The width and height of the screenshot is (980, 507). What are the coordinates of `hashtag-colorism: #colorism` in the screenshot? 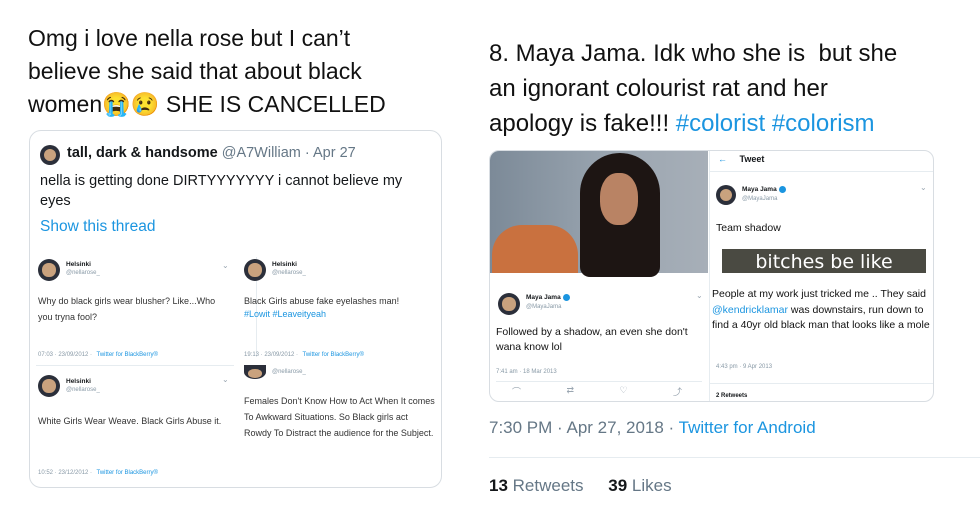 It's located at (823, 123).